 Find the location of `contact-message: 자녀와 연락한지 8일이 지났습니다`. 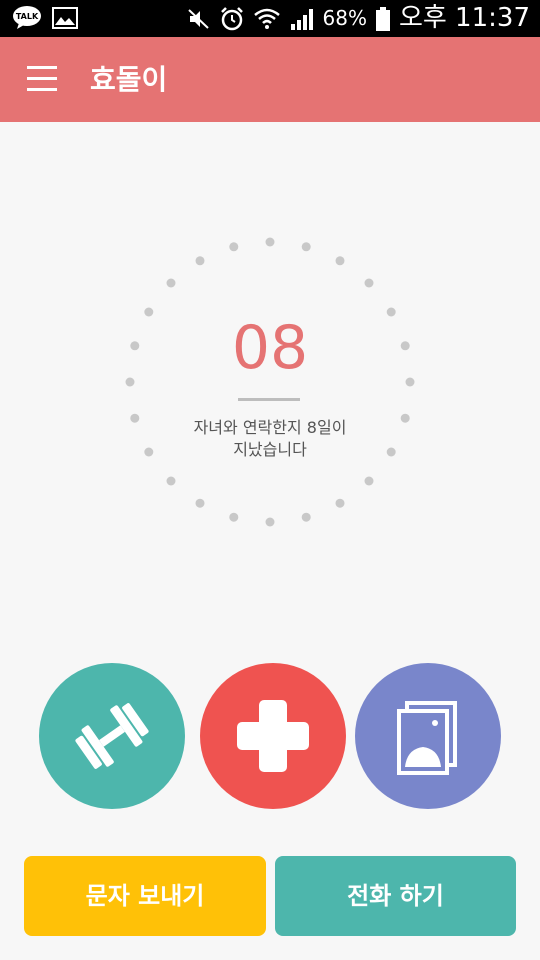

contact-message: 자녀와 연락한지 8일이 지났습니다 is located at coordinates (270, 439).